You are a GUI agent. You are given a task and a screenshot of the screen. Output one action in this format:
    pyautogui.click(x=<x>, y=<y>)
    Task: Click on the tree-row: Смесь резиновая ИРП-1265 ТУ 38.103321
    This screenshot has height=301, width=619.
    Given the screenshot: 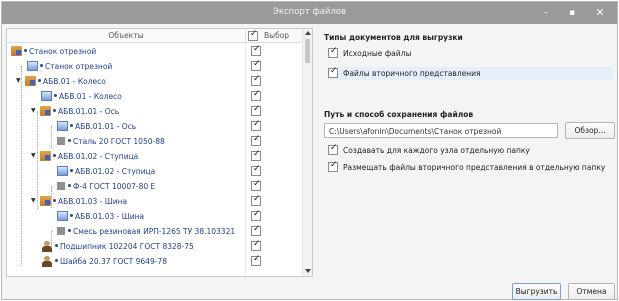 What is the action you would take?
    pyautogui.click(x=155, y=231)
    